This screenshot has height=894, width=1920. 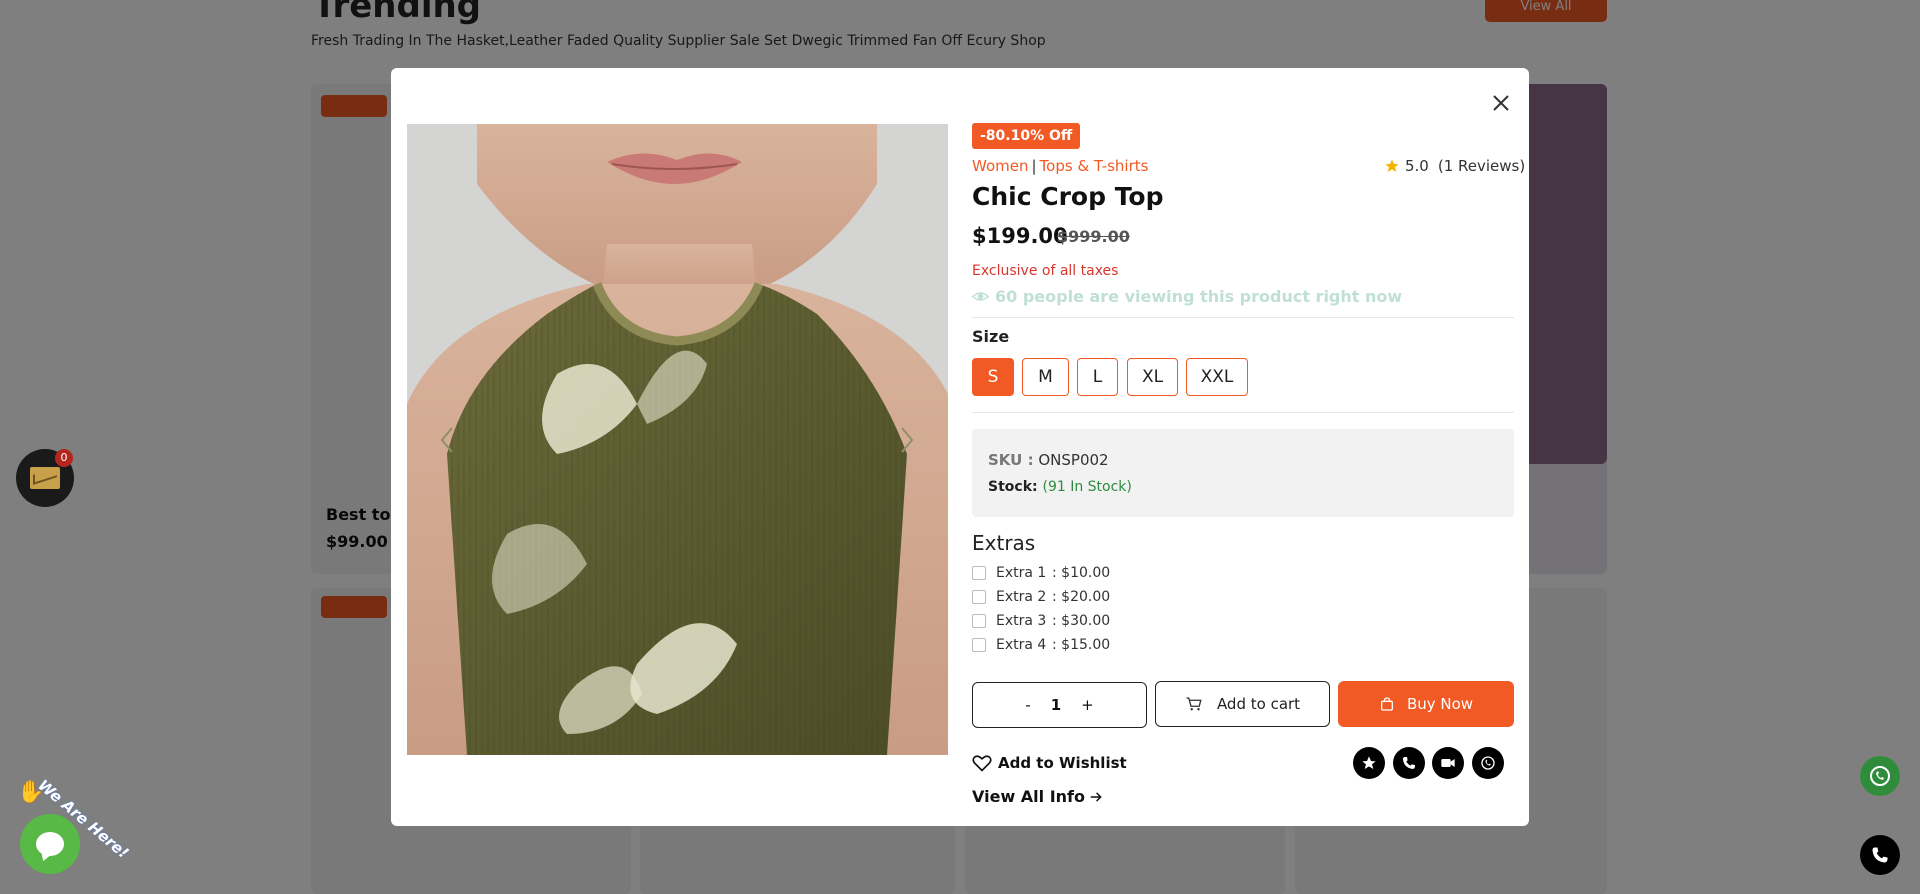 I want to click on quantity-decrement-button: -, so click(x=1027, y=705).